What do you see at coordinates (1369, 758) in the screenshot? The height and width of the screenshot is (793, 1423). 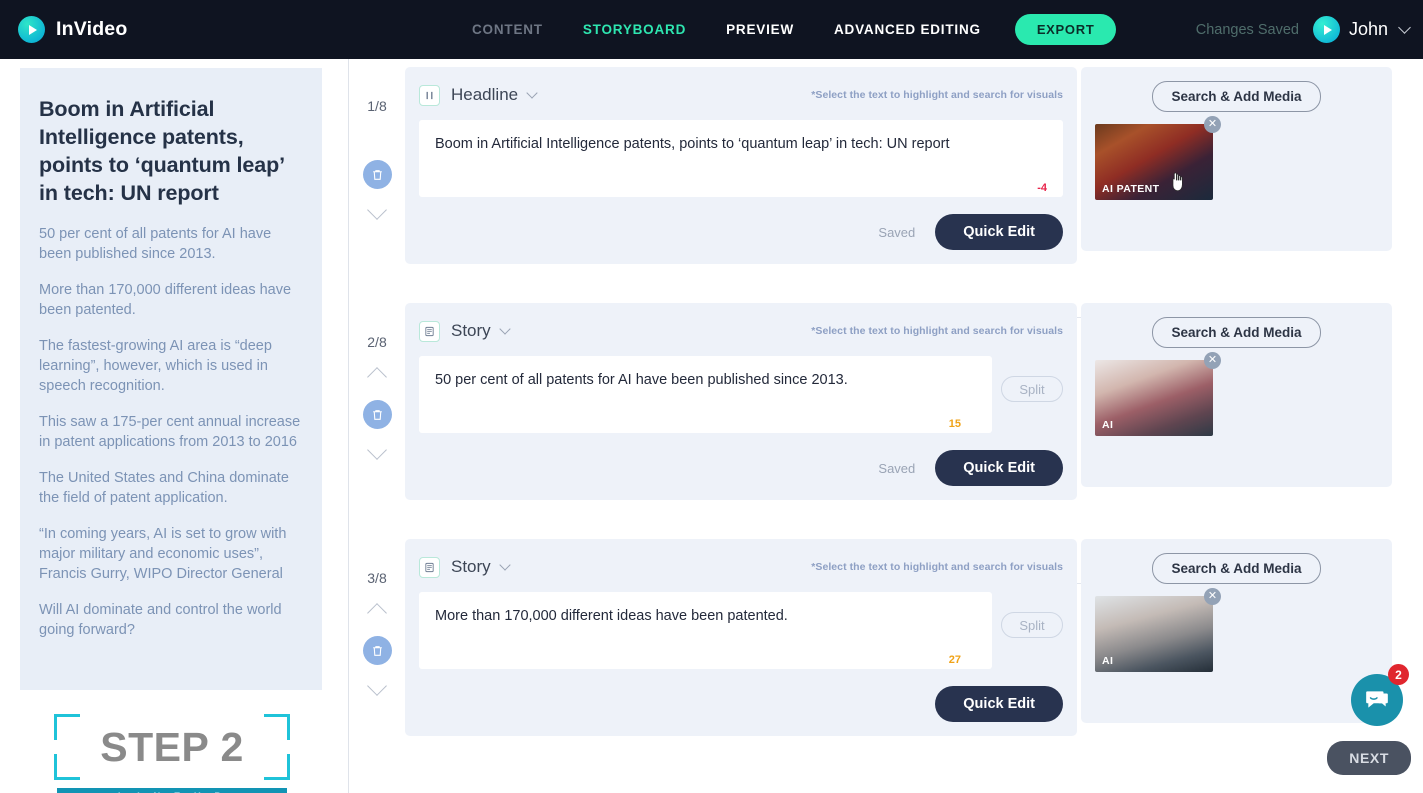 I see `next-button: NEXT` at bounding box center [1369, 758].